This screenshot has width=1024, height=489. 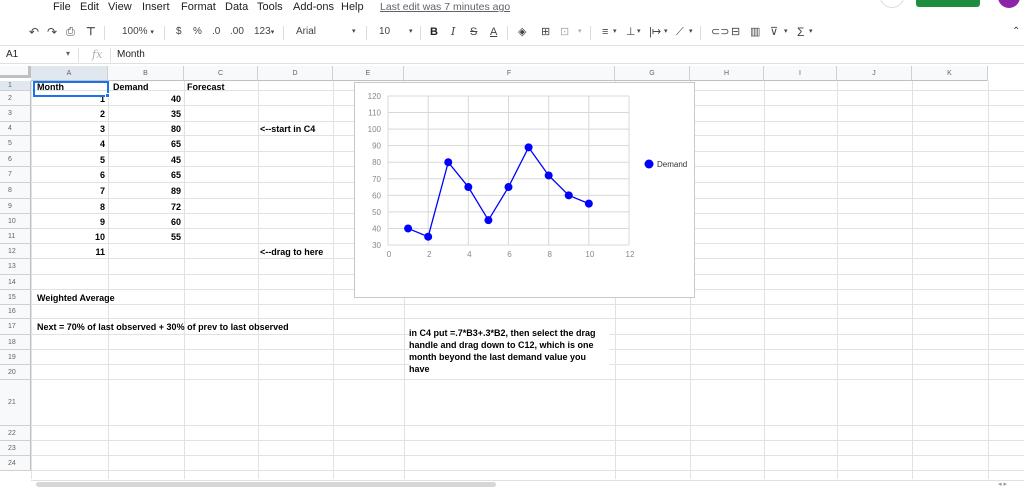 What do you see at coordinates (15, 282) in the screenshot?
I see `row-header: 14` at bounding box center [15, 282].